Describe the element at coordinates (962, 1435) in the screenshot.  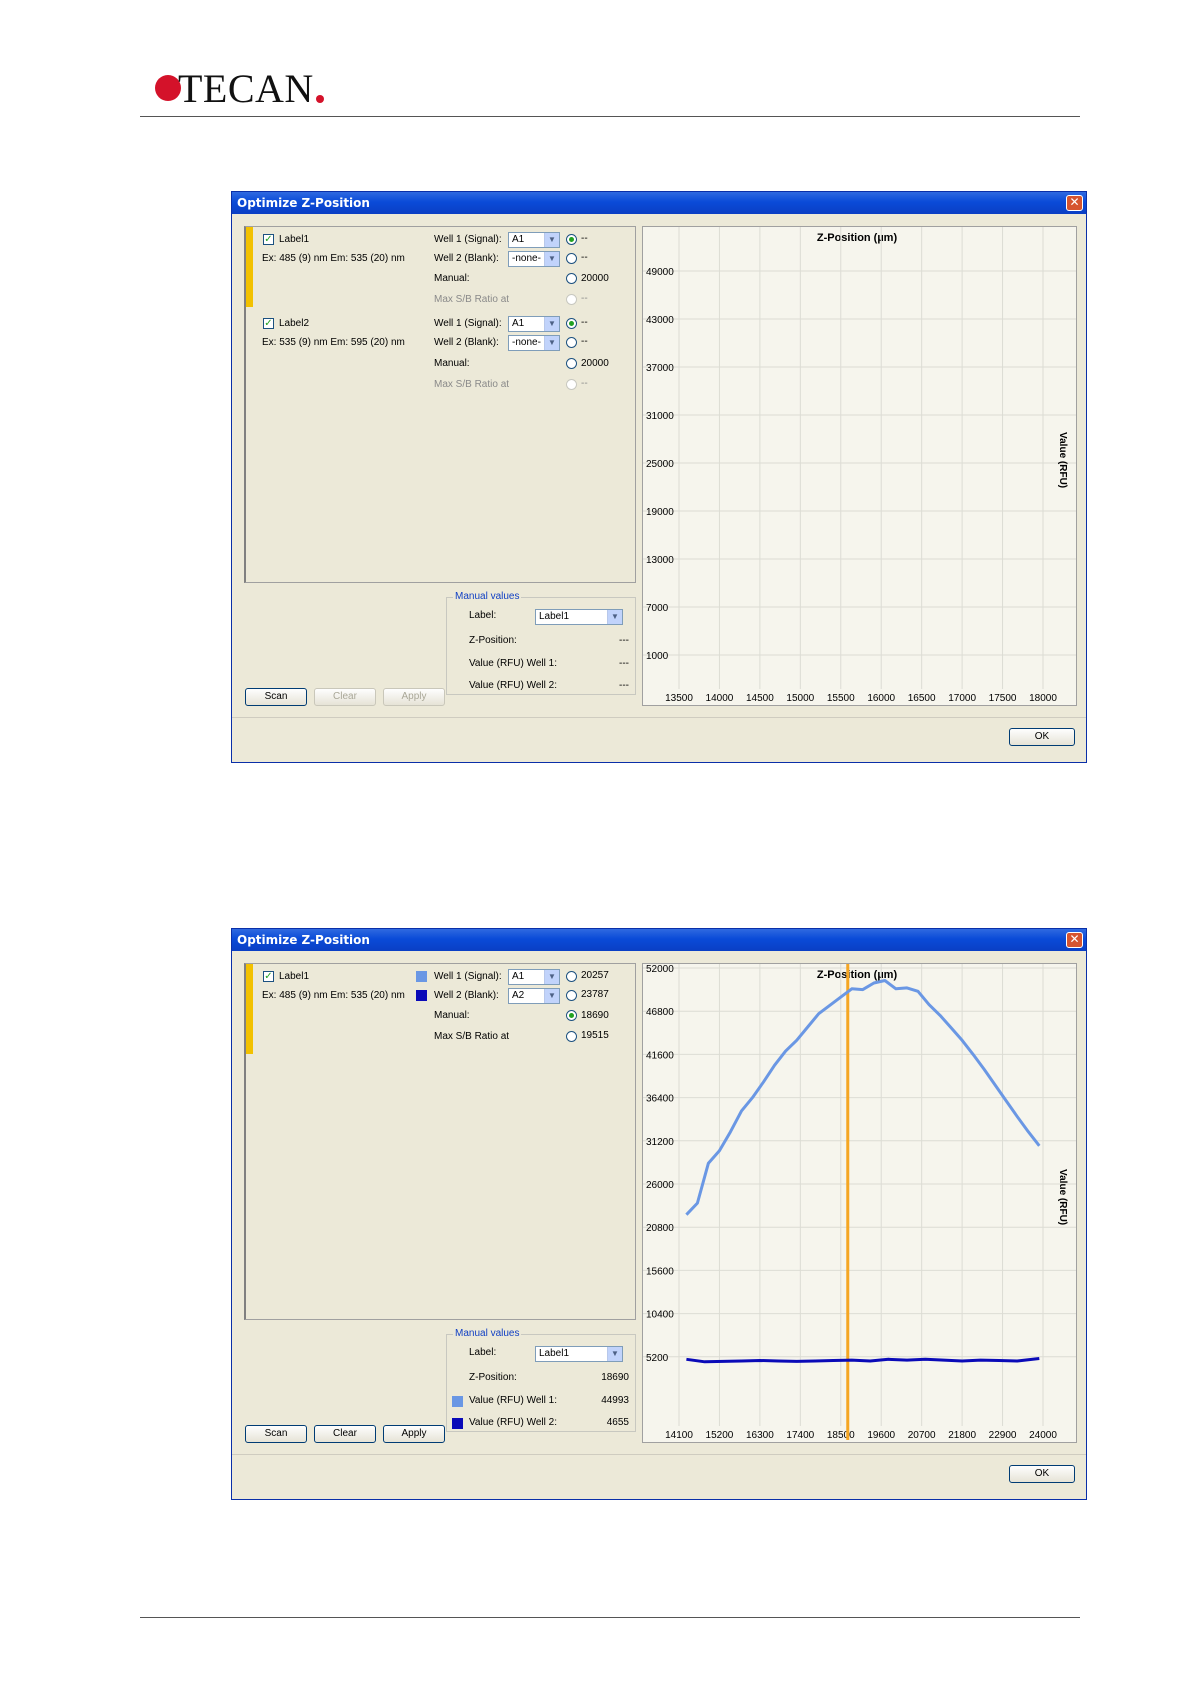
I see `x-tick-label: 21800` at that location.